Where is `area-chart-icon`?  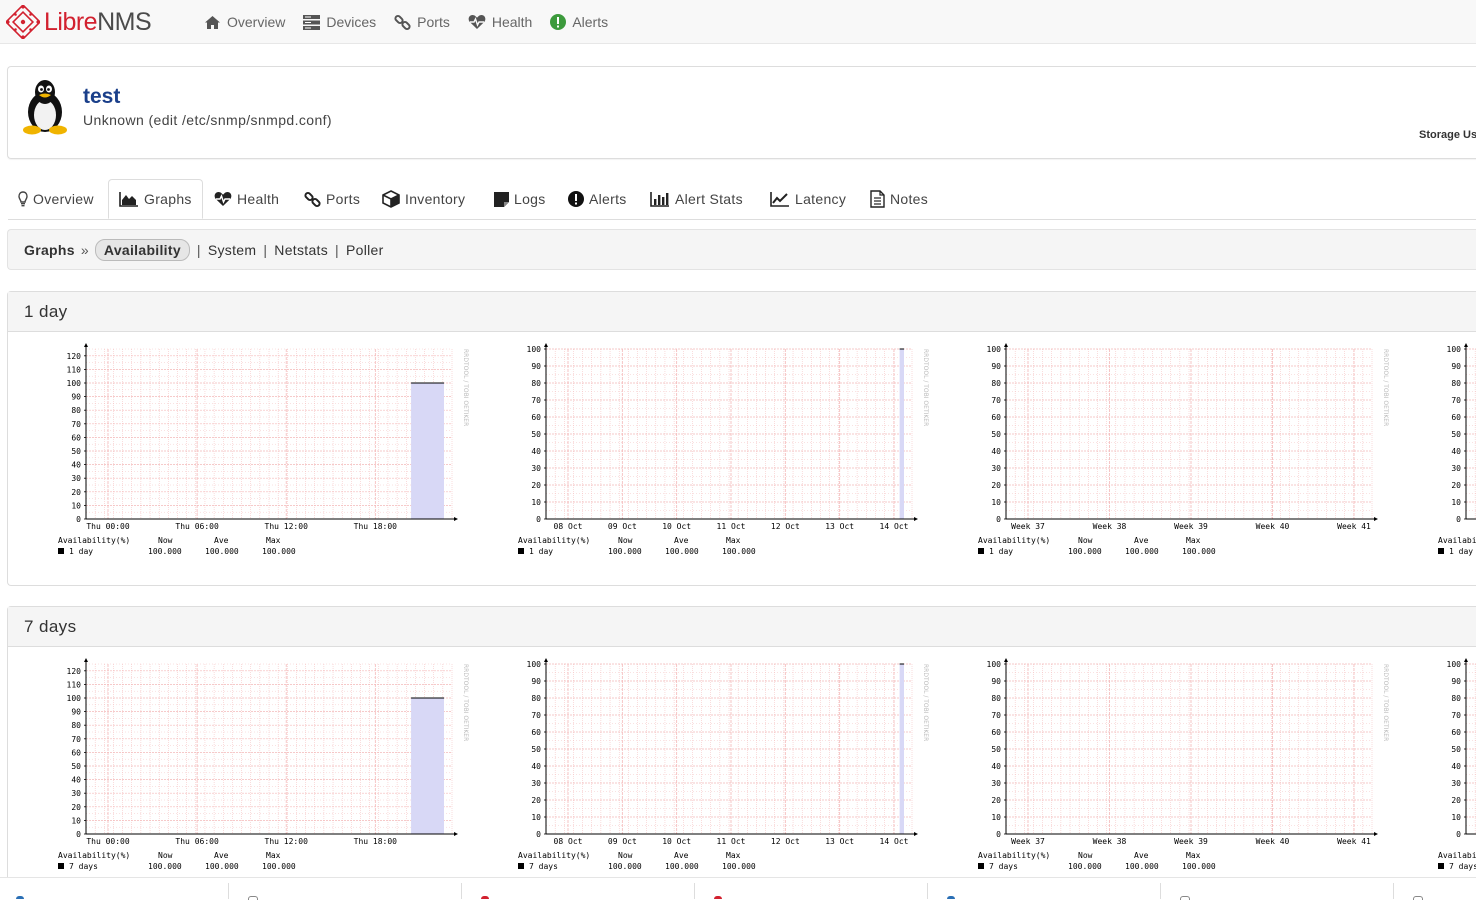 area-chart-icon is located at coordinates (129, 199).